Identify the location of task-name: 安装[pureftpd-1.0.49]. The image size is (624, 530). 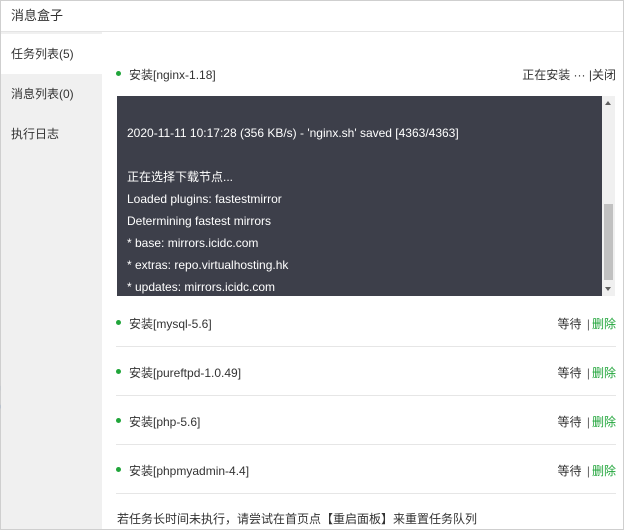
(185, 373).